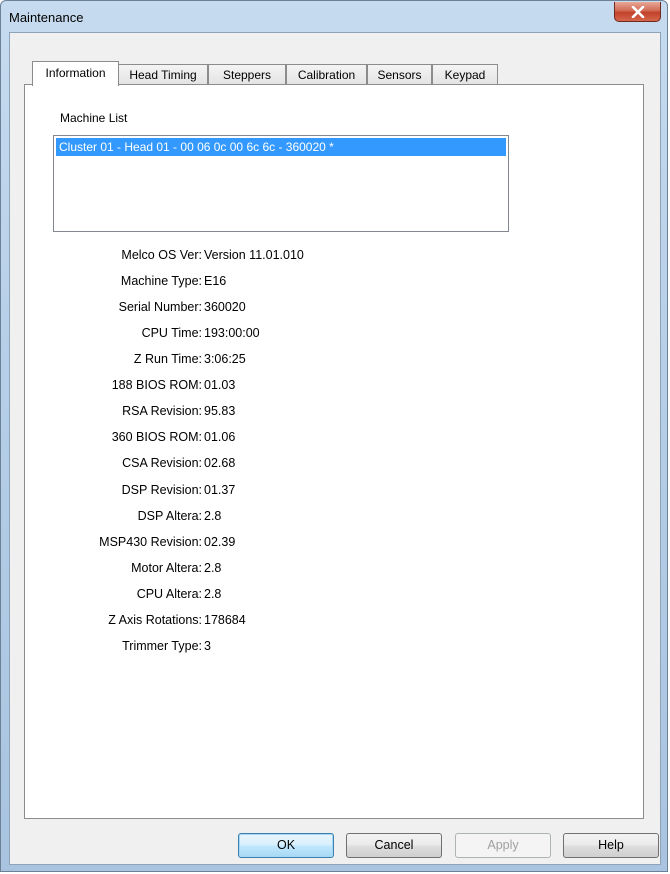  I want to click on info-row-360-bios-rom: 360 BIOS ROM: 01.06, so click(118, 440).